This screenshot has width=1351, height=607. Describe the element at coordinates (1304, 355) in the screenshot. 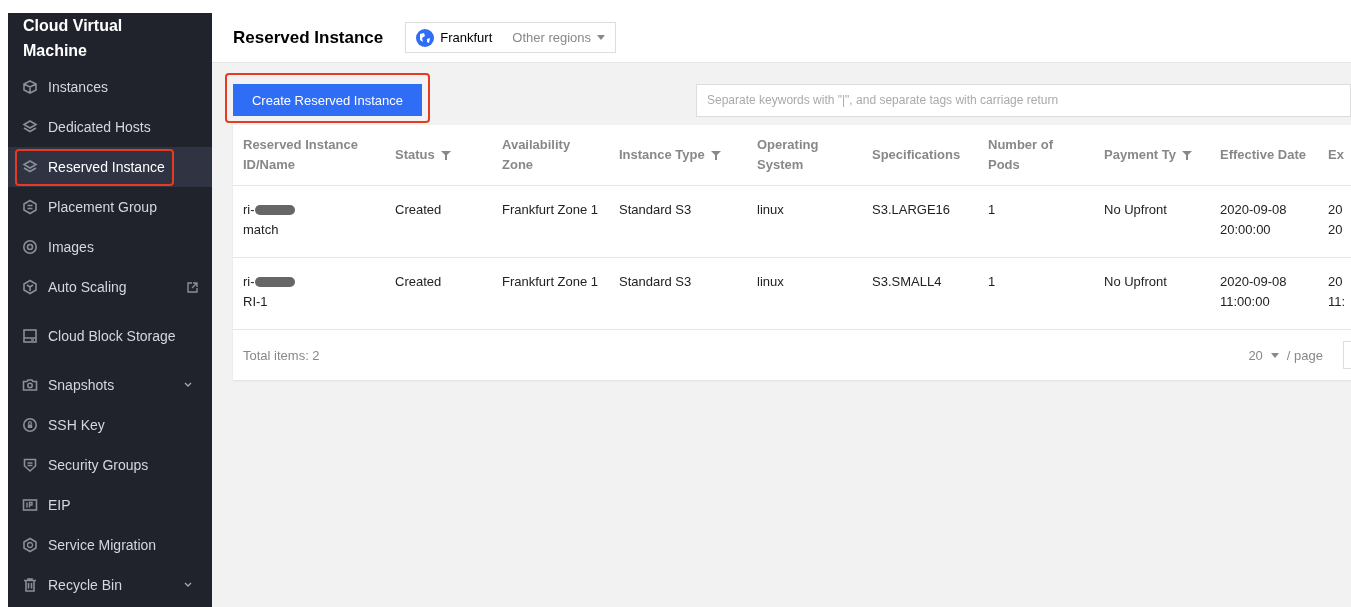

I see `per-page-label: / page` at that location.